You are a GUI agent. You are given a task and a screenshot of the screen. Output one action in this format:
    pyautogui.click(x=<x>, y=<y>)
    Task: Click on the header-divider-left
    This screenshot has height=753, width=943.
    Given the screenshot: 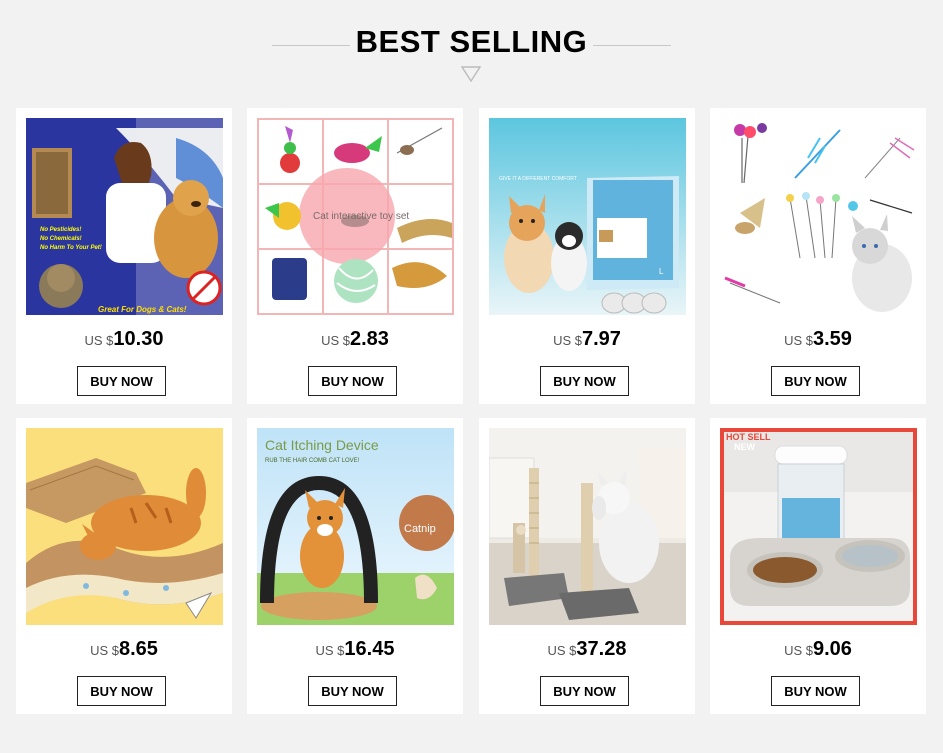 What is the action you would take?
    pyautogui.click(x=311, y=45)
    